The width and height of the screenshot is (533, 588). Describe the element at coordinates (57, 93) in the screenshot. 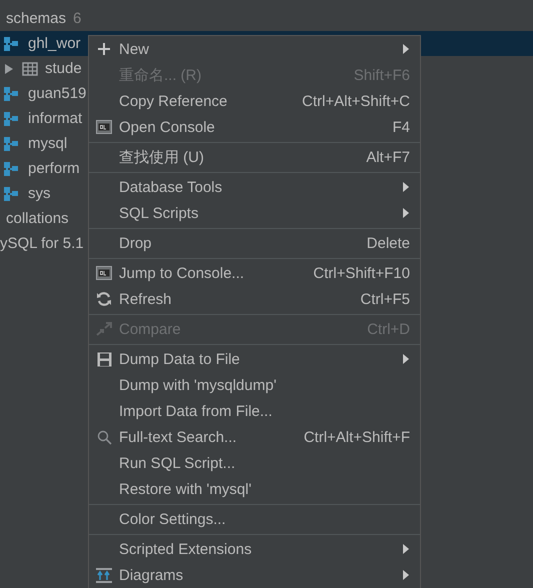

I see `tree-label: guan519` at that location.